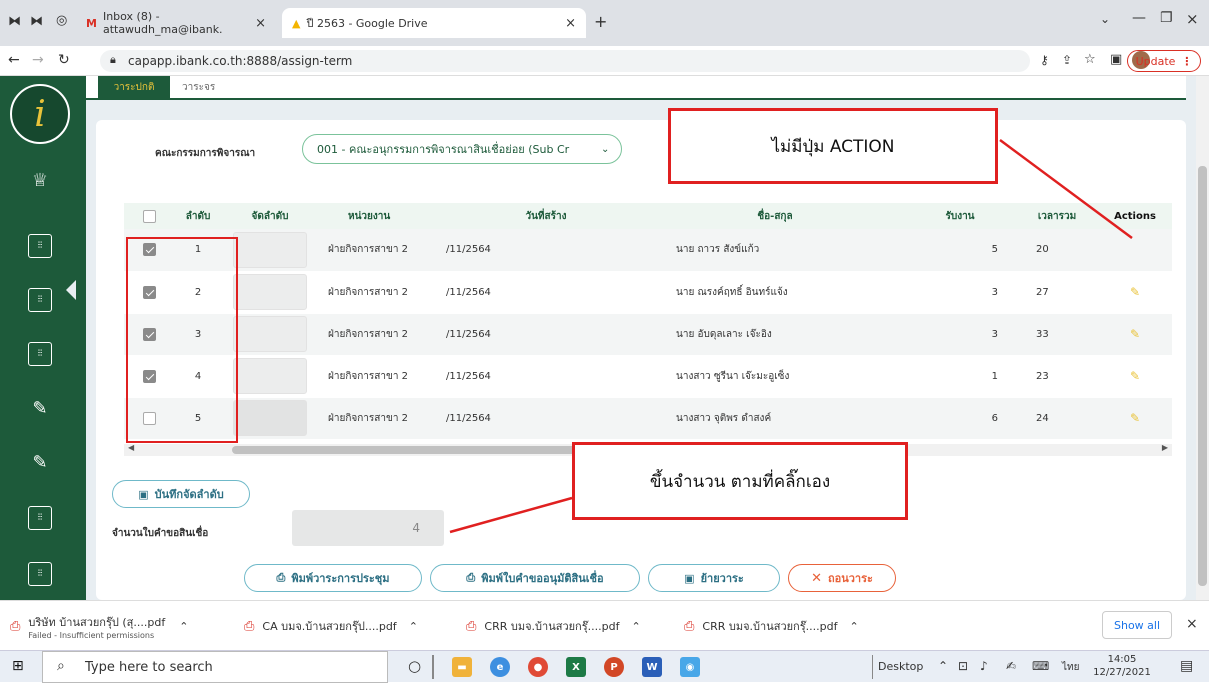  What do you see at coordinates (1070, 667) in the screenshot?
I see `language-indicator: ไทย` at bounding box center [1070, 667].